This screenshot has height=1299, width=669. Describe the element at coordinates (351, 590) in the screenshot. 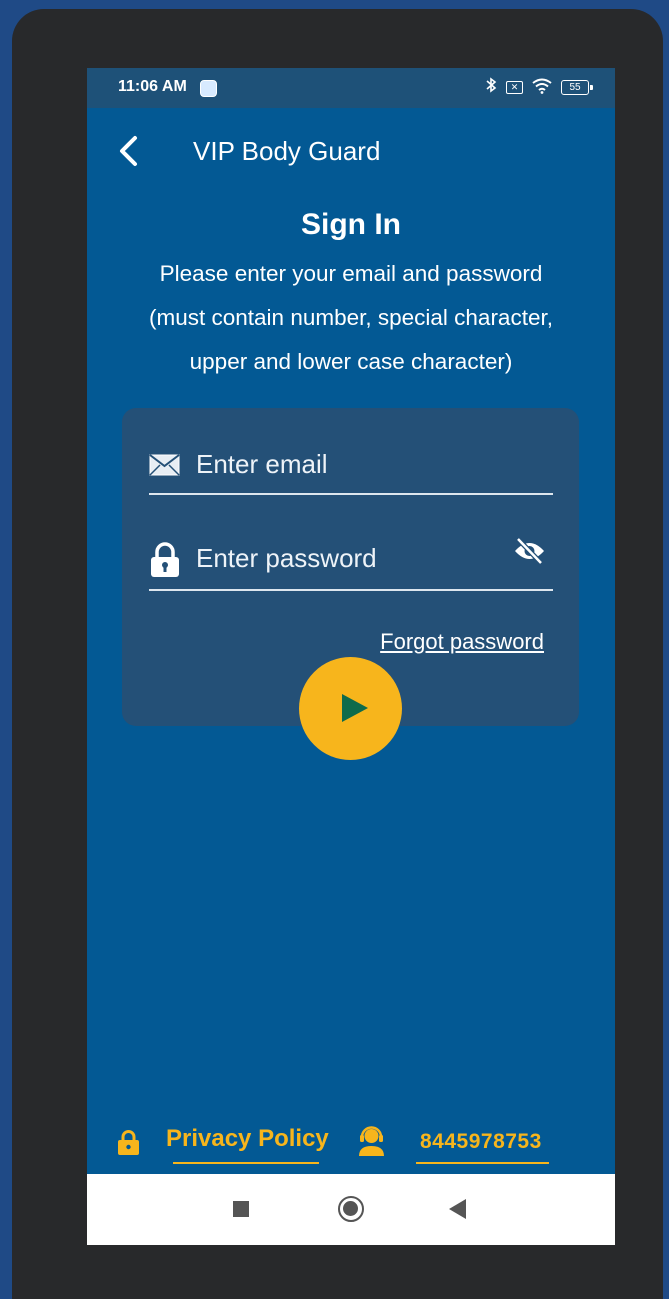

I see `password-underline` at that location.